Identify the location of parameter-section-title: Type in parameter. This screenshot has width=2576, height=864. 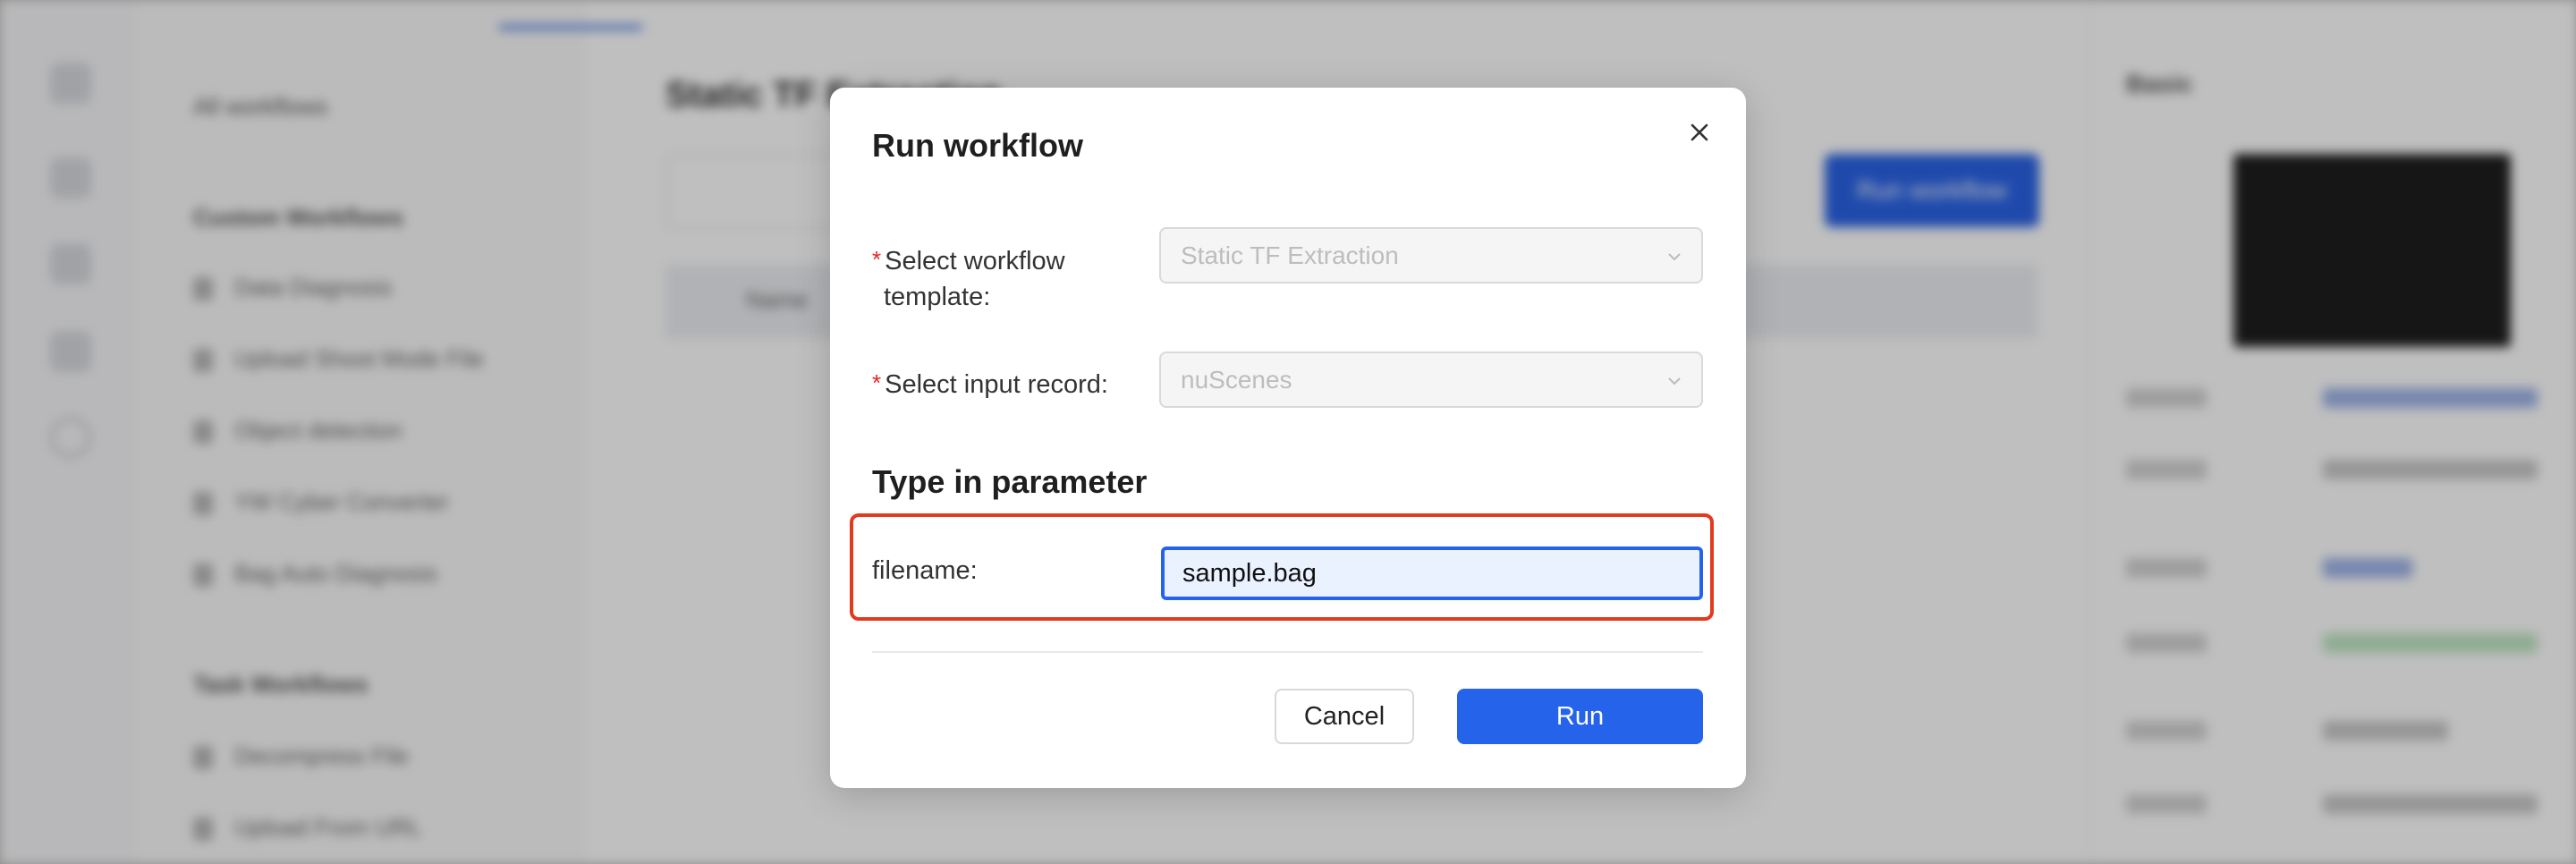
(1010, 481).